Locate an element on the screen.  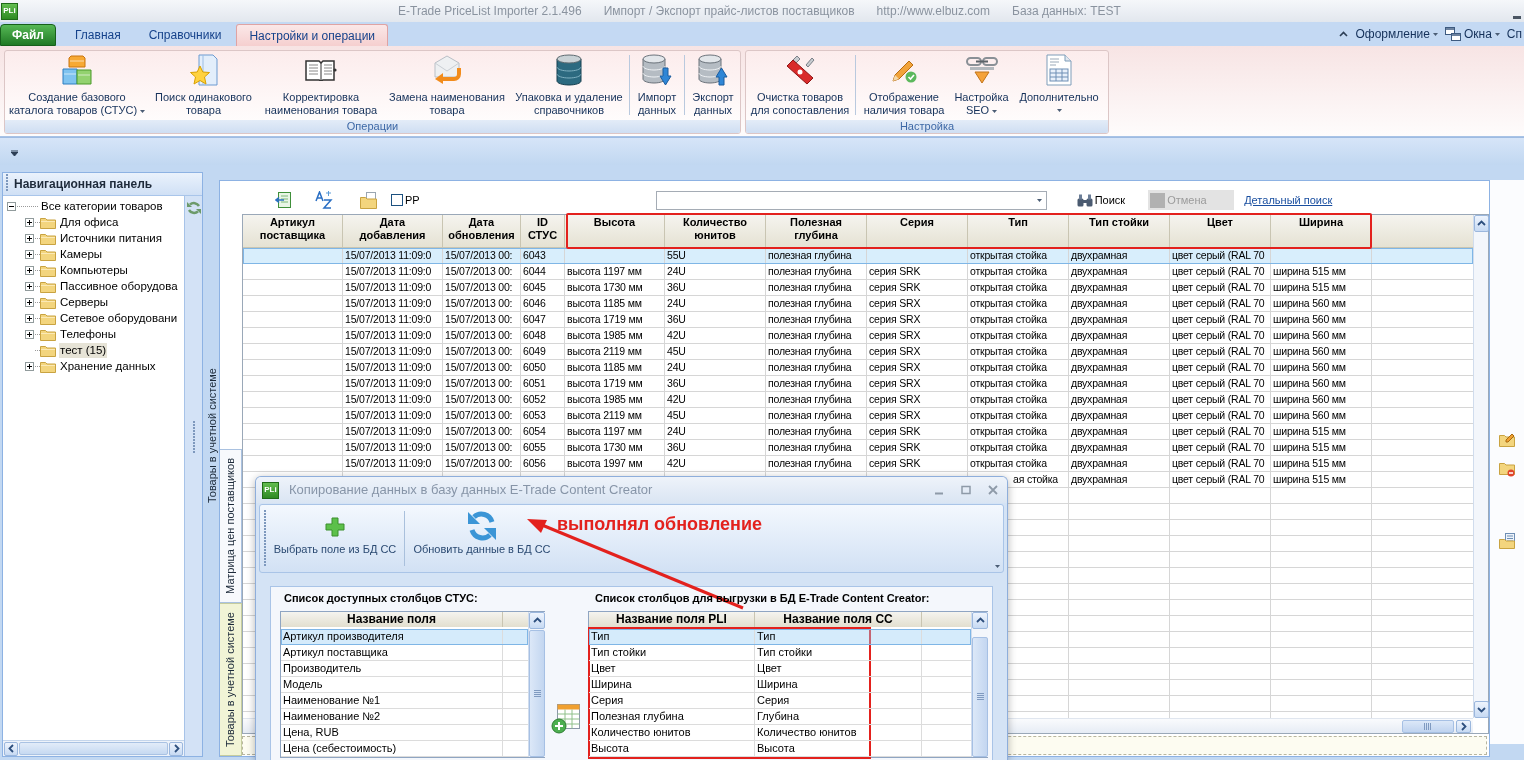
tree-item: Источники питания is located at coordinates (111, 238).